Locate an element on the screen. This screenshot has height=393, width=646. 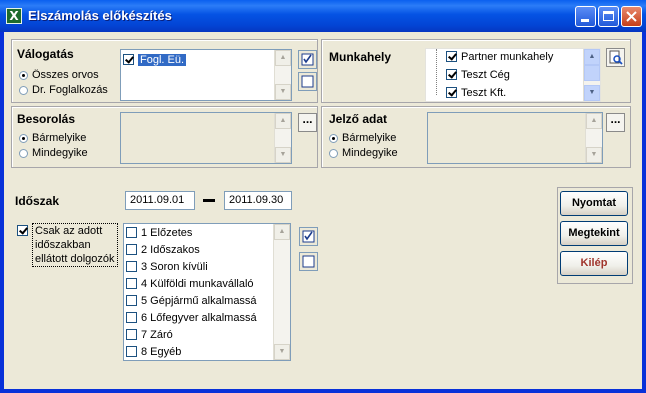
list-item-label: 4 Külföldi munkavállaló is located at coordinates (197, 283).